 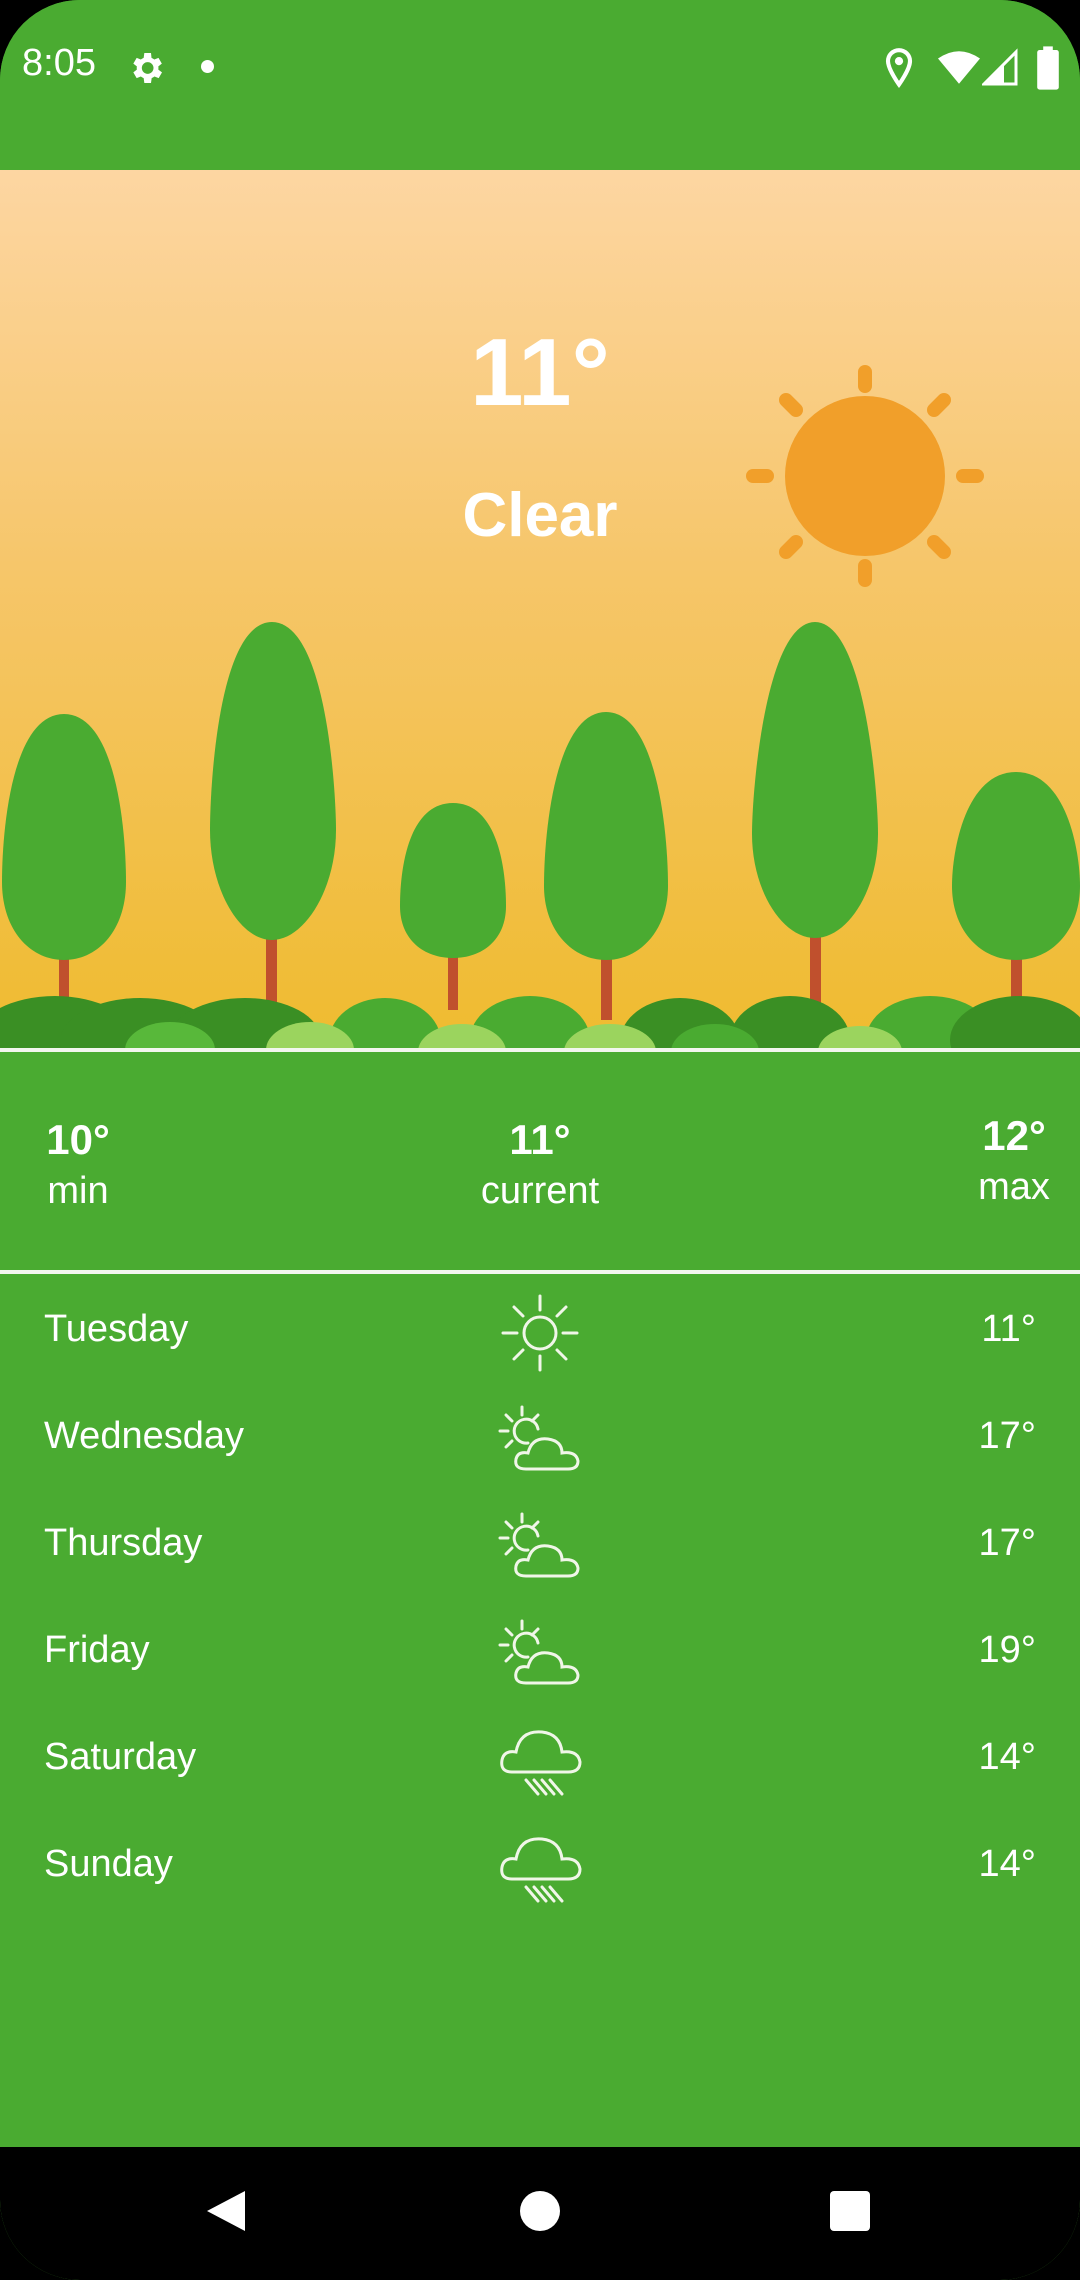 What do you see at coordinates (1048, 68) in the screenshot?
I see `battery-icon` at bounding box center [1048, 68].